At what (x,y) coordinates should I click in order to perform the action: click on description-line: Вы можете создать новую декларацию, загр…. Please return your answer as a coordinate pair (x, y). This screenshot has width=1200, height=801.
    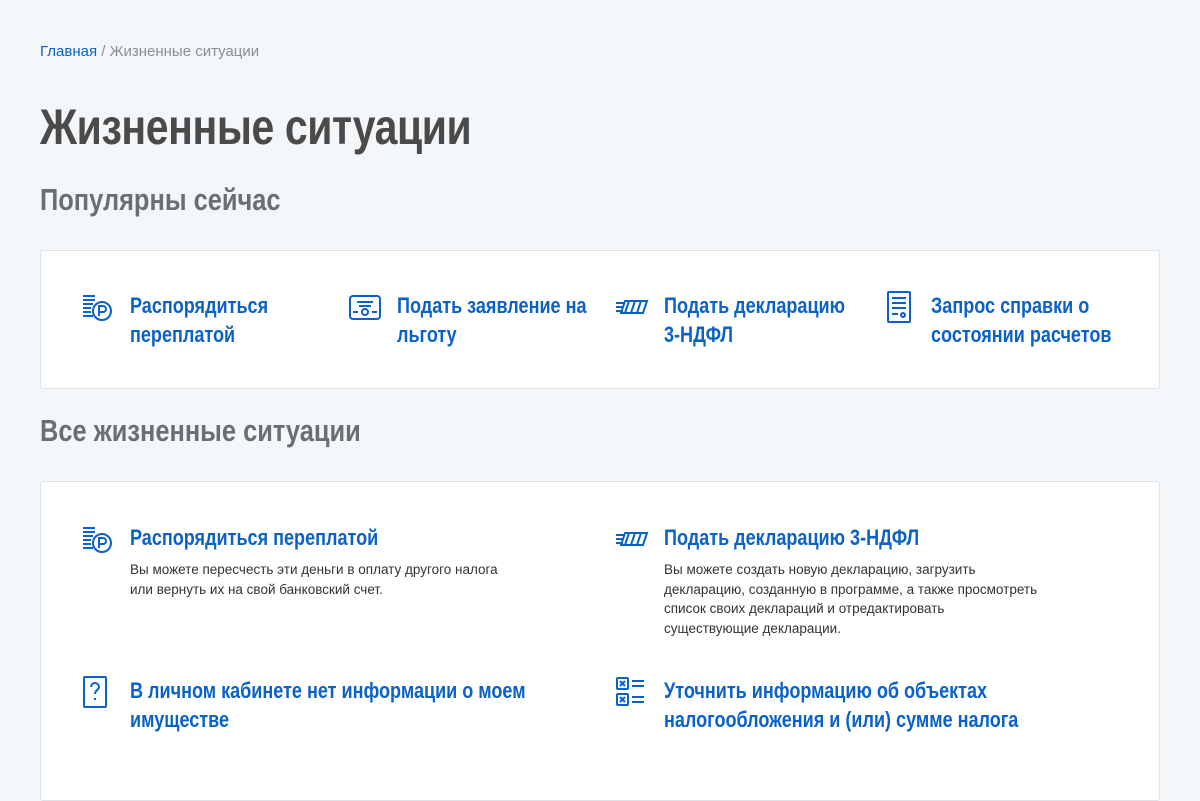
    Looking at the image, I should click on (820, 569).